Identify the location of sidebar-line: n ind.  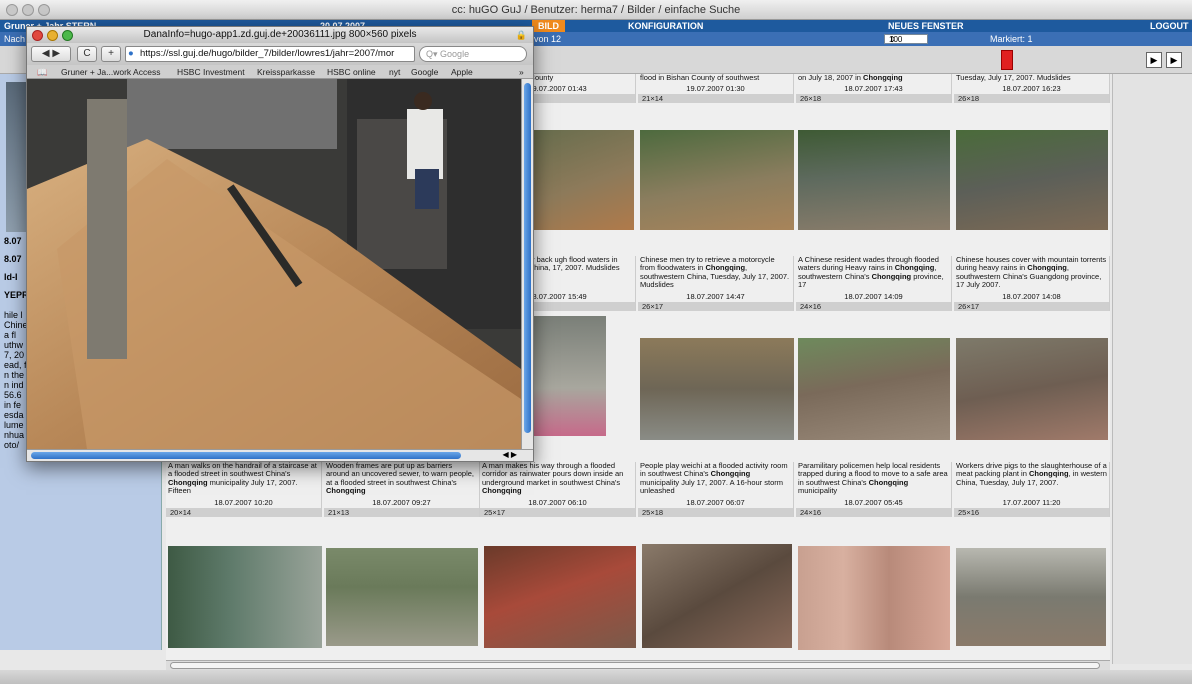
(14, 385).